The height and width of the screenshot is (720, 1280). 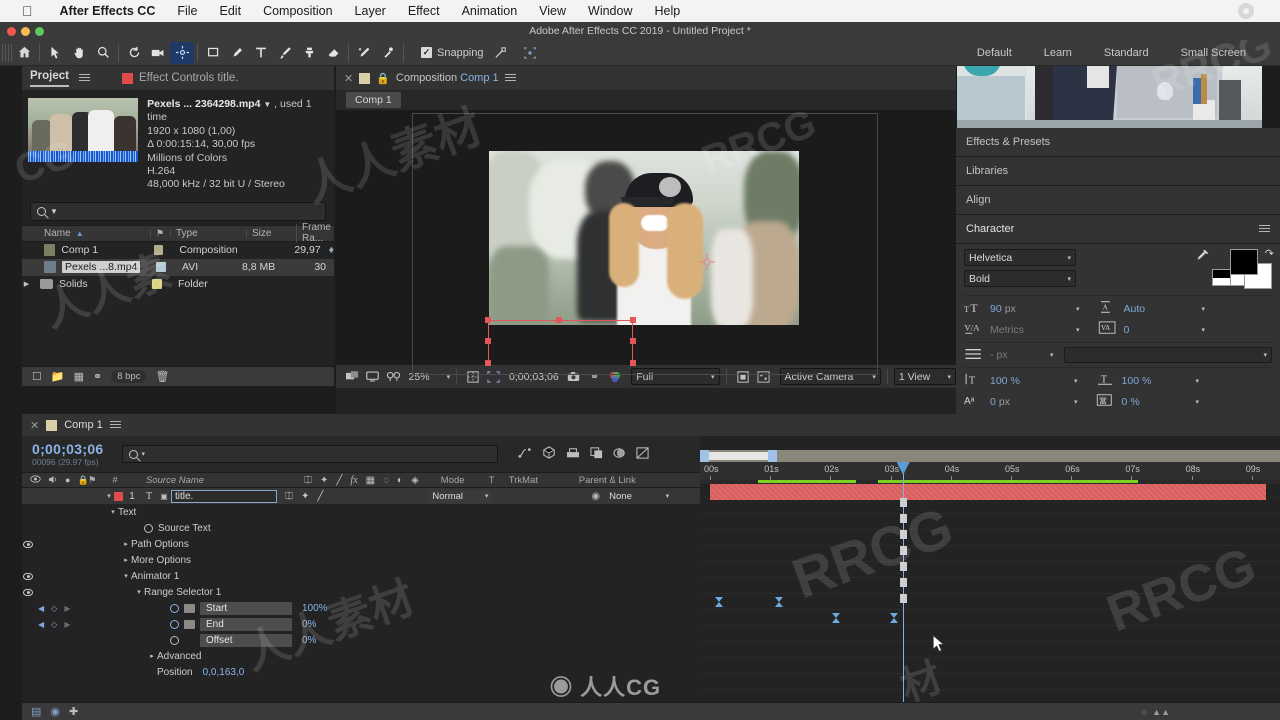 I want to click on 3d-view-icon, so click(x=393, y=377).